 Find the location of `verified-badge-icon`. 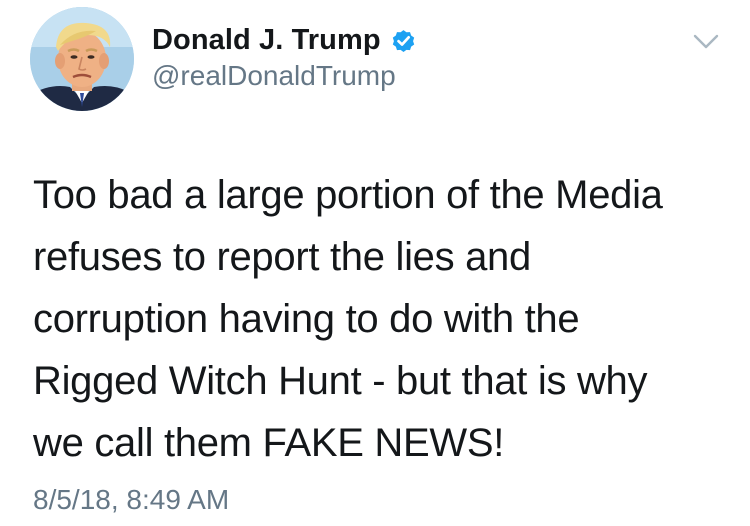

verified-badge-icon is located at coordinates (403, 40).